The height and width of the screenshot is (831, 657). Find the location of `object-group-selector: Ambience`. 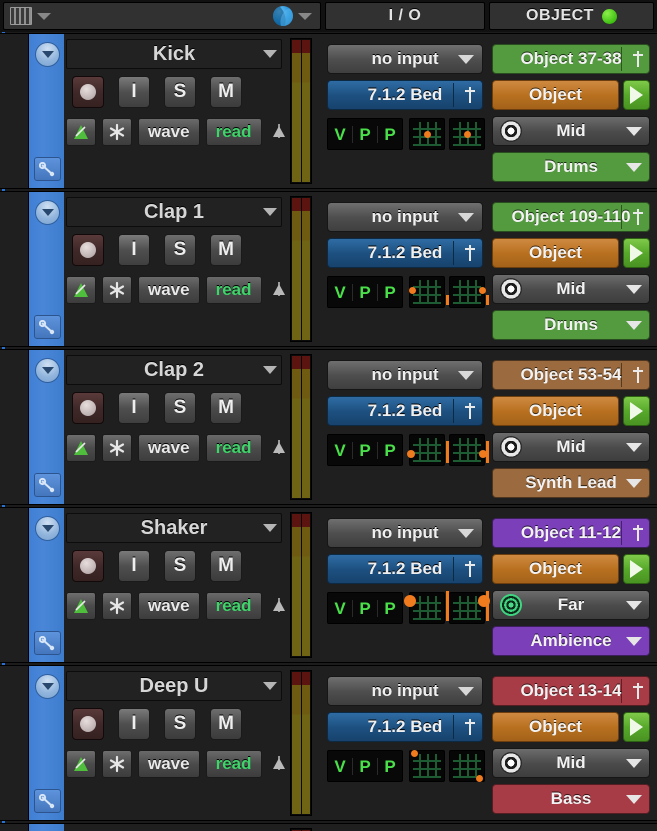

object-group-selector: Ambience is located at coordinates (571, 641).